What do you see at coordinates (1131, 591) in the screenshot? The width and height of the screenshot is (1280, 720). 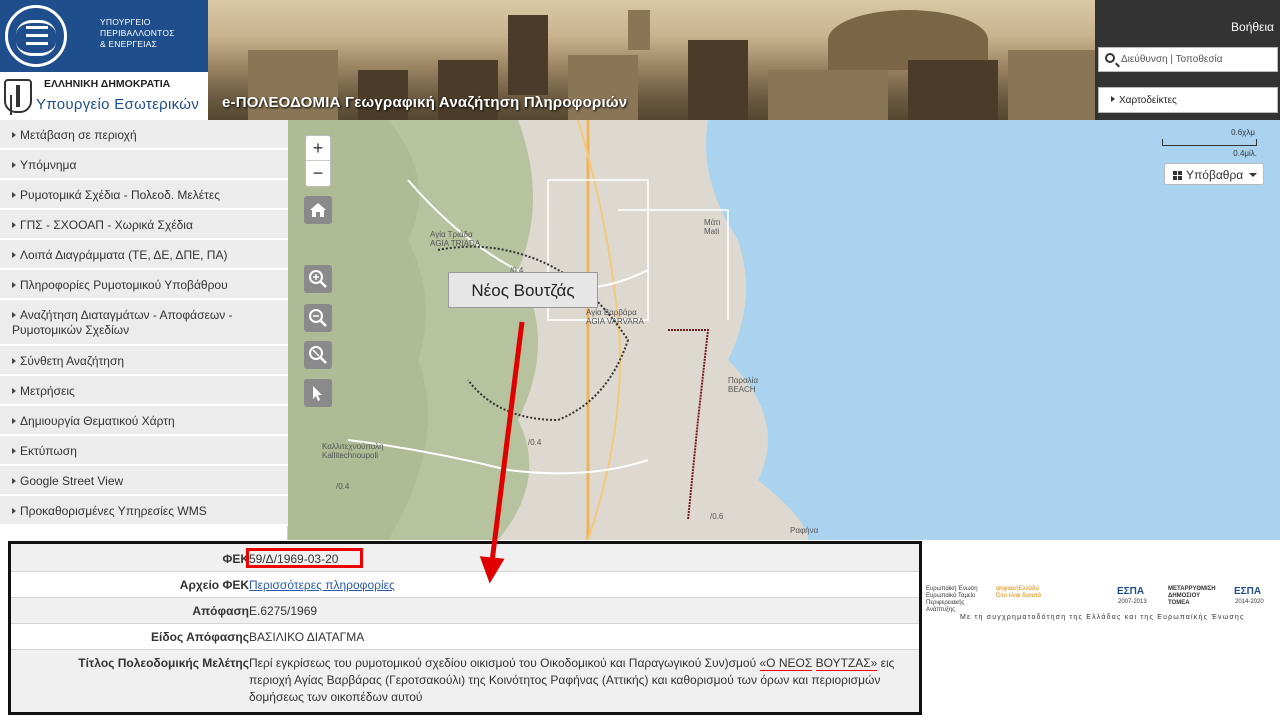 I see `espa-2007-logo: ΕΣΠΑ` at bounding box center [1131, 591].